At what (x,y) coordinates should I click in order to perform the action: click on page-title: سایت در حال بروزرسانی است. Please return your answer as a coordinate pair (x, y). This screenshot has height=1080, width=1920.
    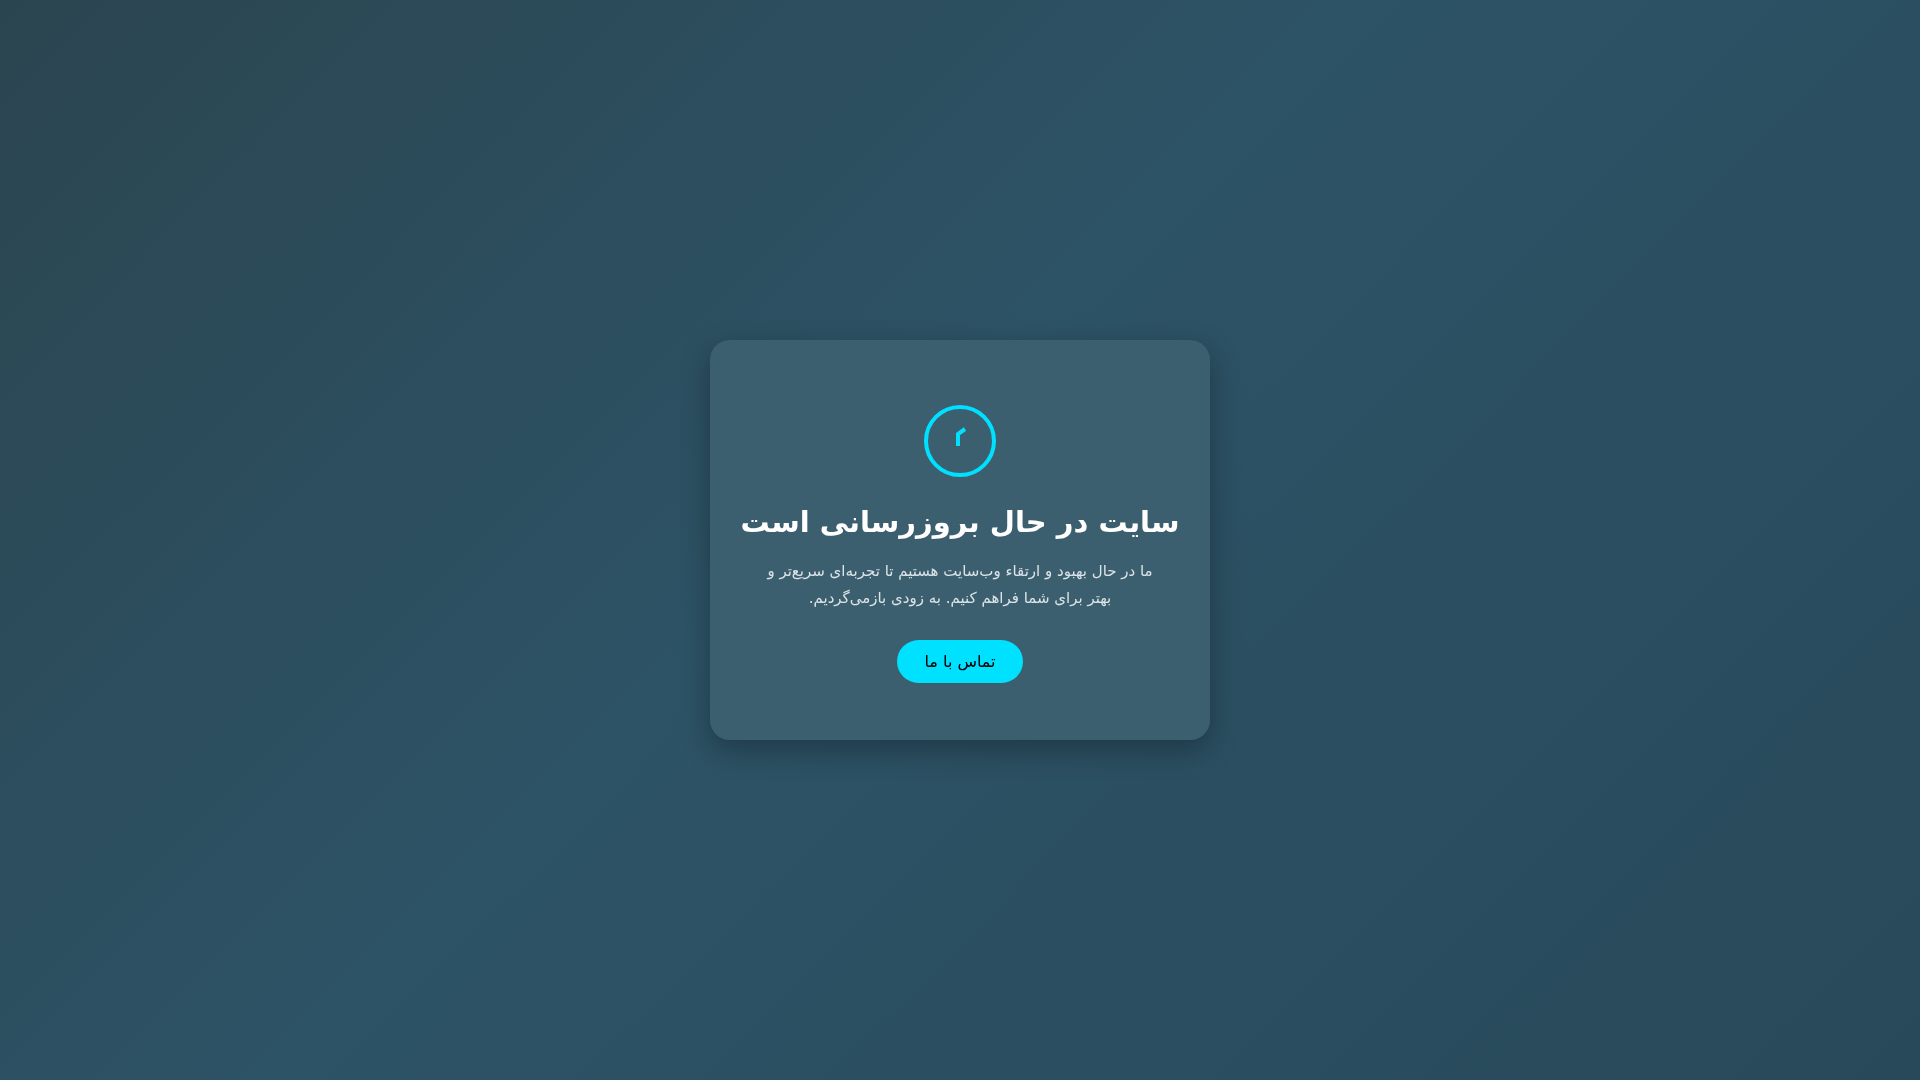
    Looking at the image, I should click on (960, 522).